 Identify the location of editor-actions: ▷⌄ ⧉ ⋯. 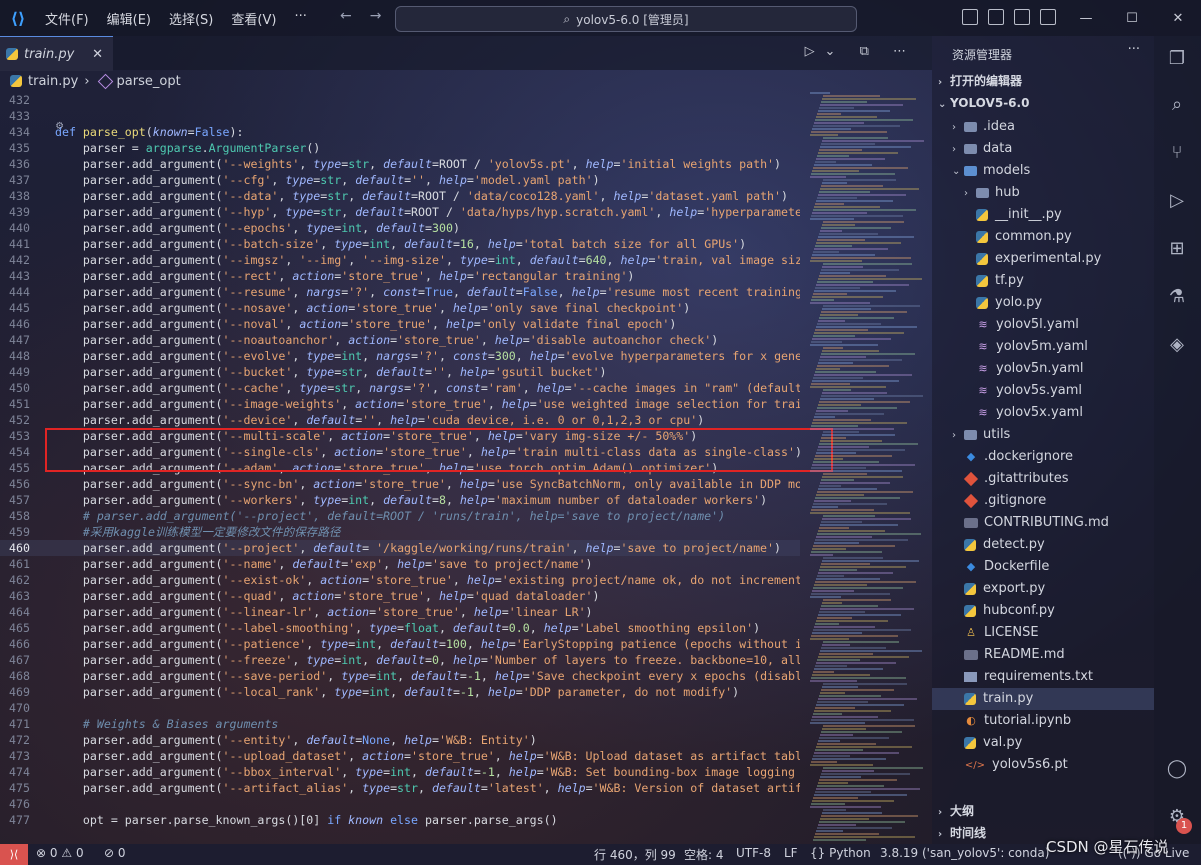
(860, 51).